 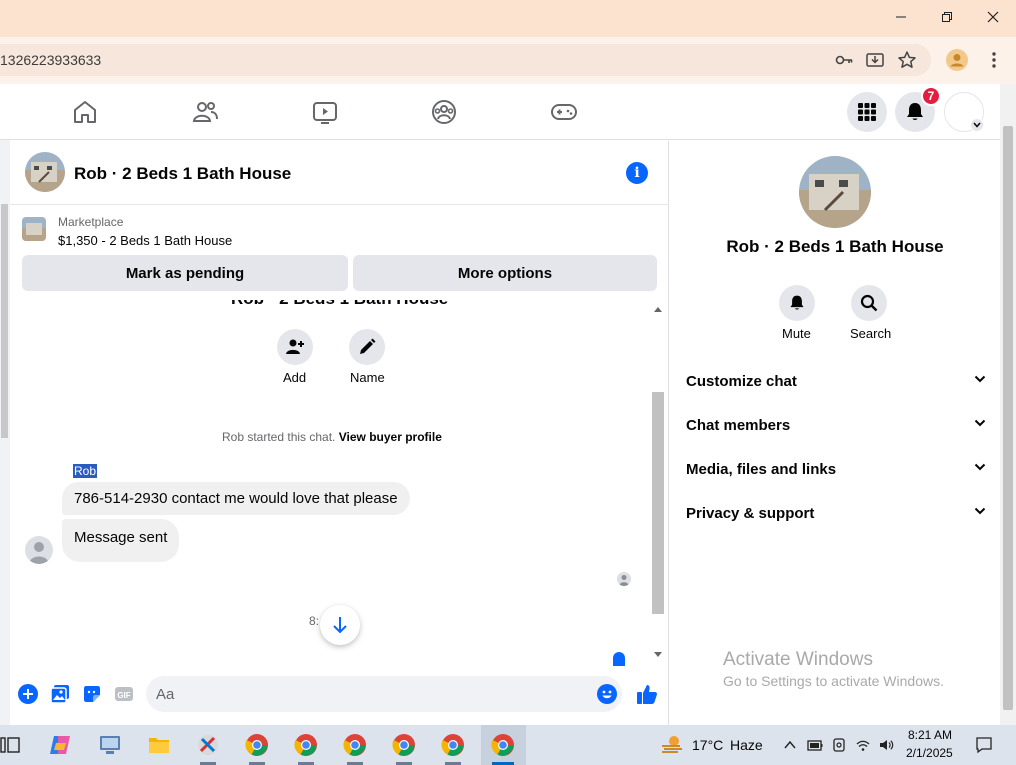 I want to click on video-icon, so click(x=325, y=112).